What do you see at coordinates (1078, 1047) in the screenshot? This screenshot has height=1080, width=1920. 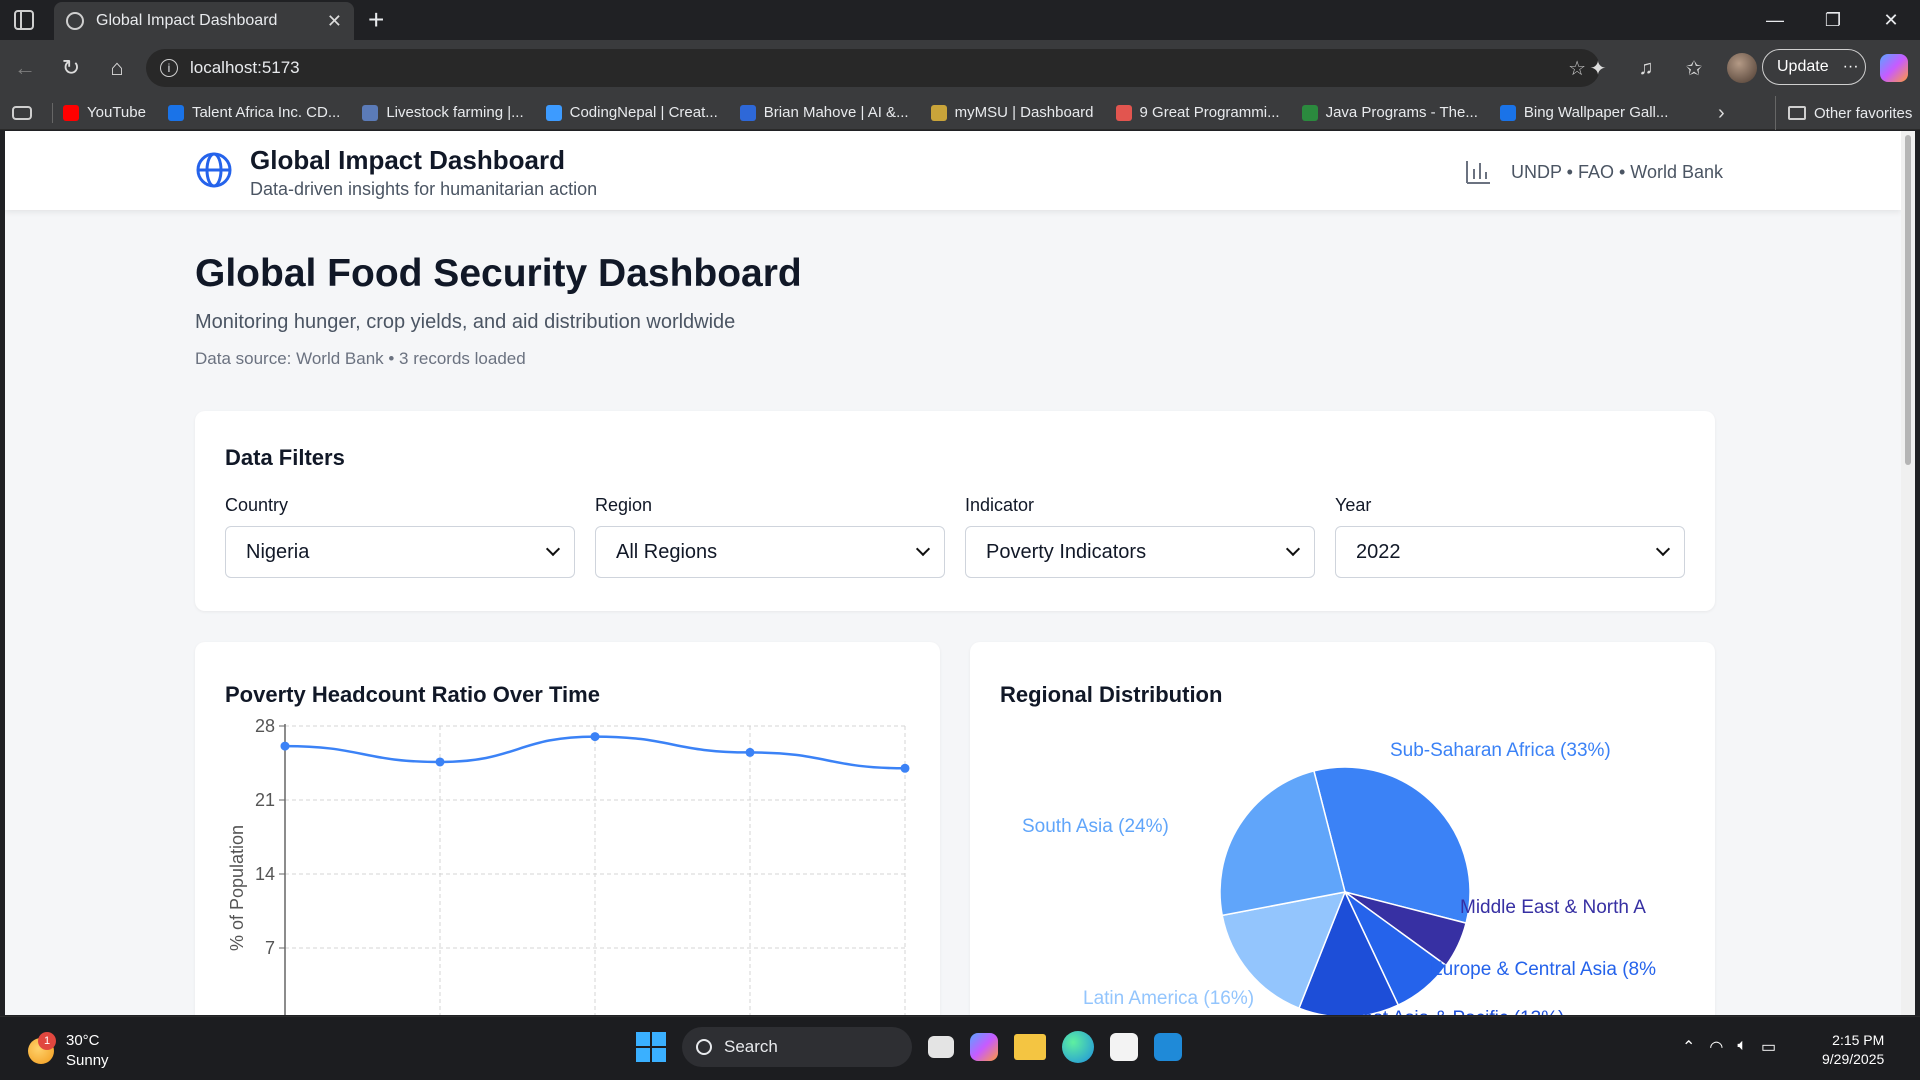 I see `edge-icon` at bounding box center [1078, 1047].